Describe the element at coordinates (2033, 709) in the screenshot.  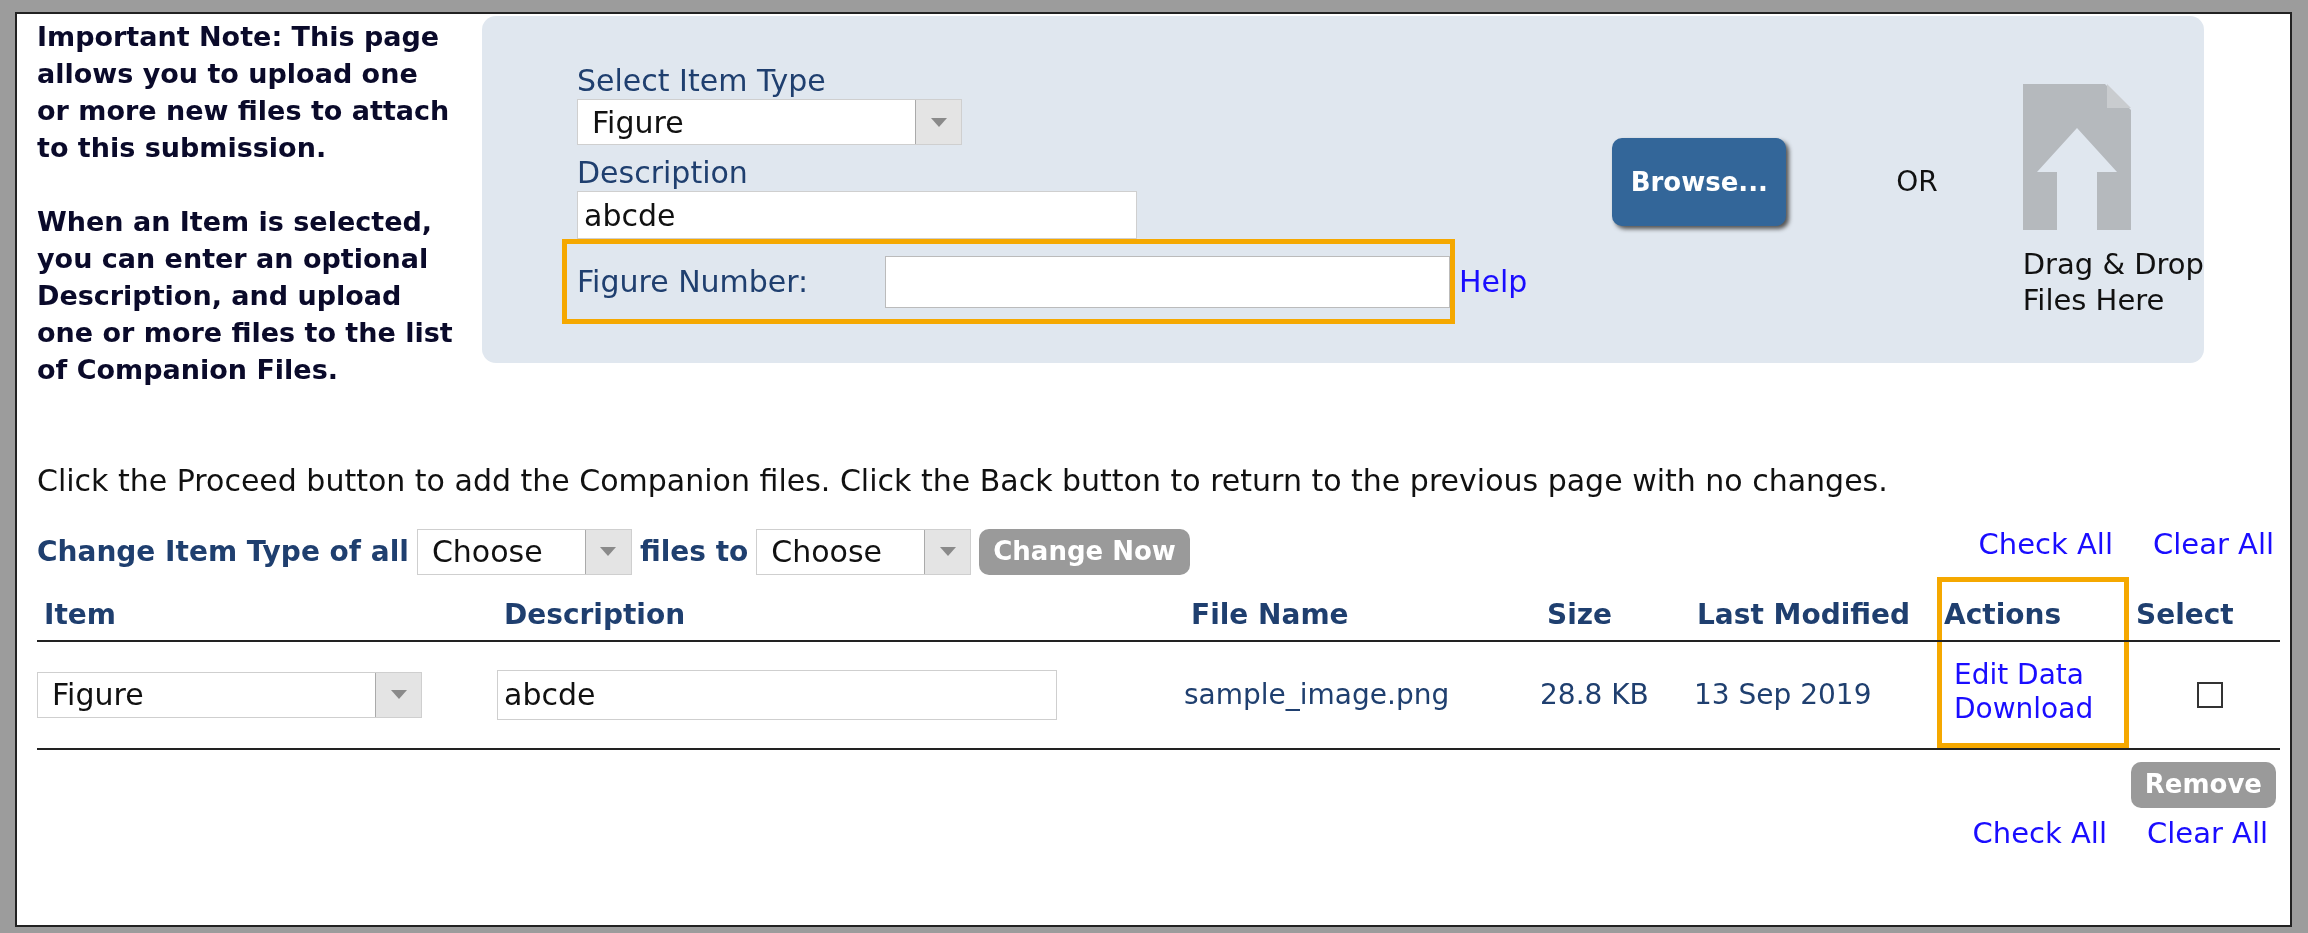
I see `action-link: Download` at that location.